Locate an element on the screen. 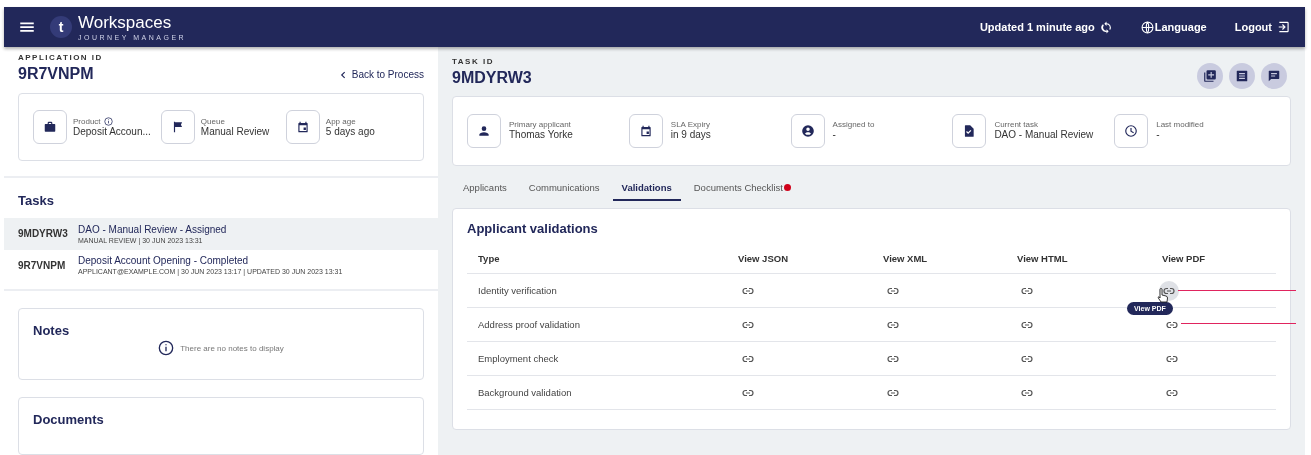 The image size is (1311, 455). info-label: Queue is located at coordinates (212, 122).